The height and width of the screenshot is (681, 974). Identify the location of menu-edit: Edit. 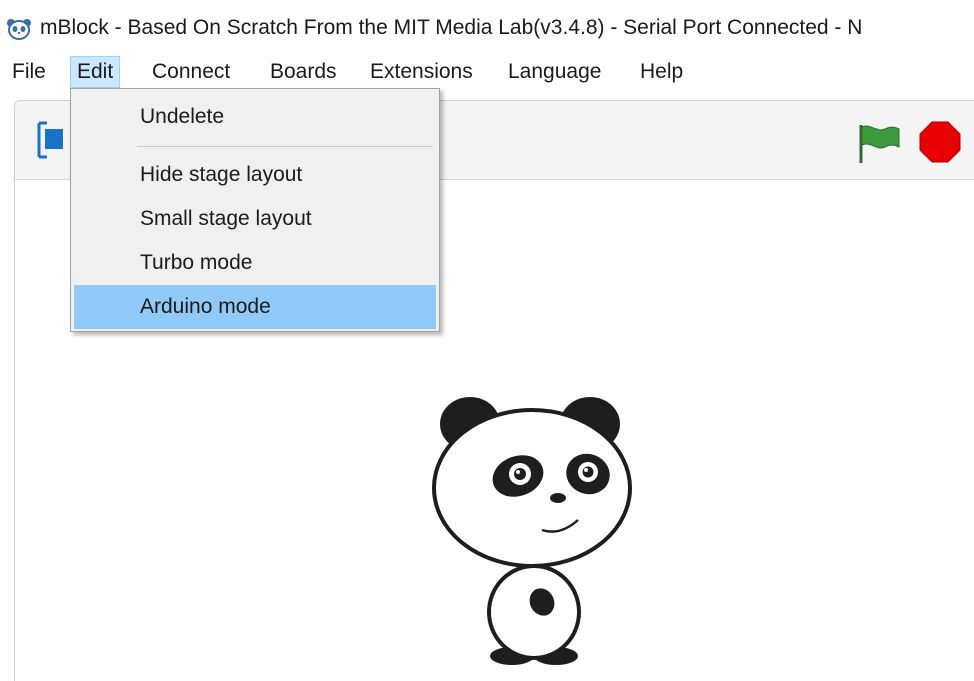
(95, 72).